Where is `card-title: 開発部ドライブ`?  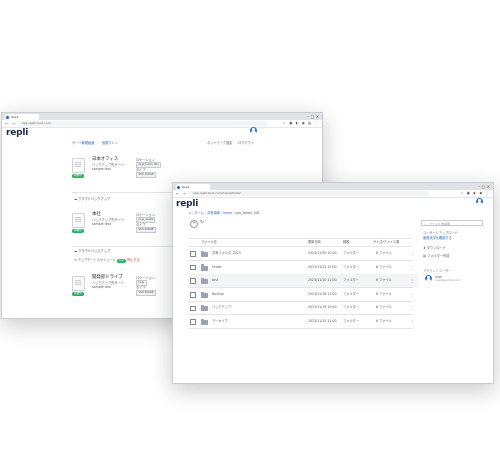 card-title: 開発部ドライブ is located at coordinates (107, 277).